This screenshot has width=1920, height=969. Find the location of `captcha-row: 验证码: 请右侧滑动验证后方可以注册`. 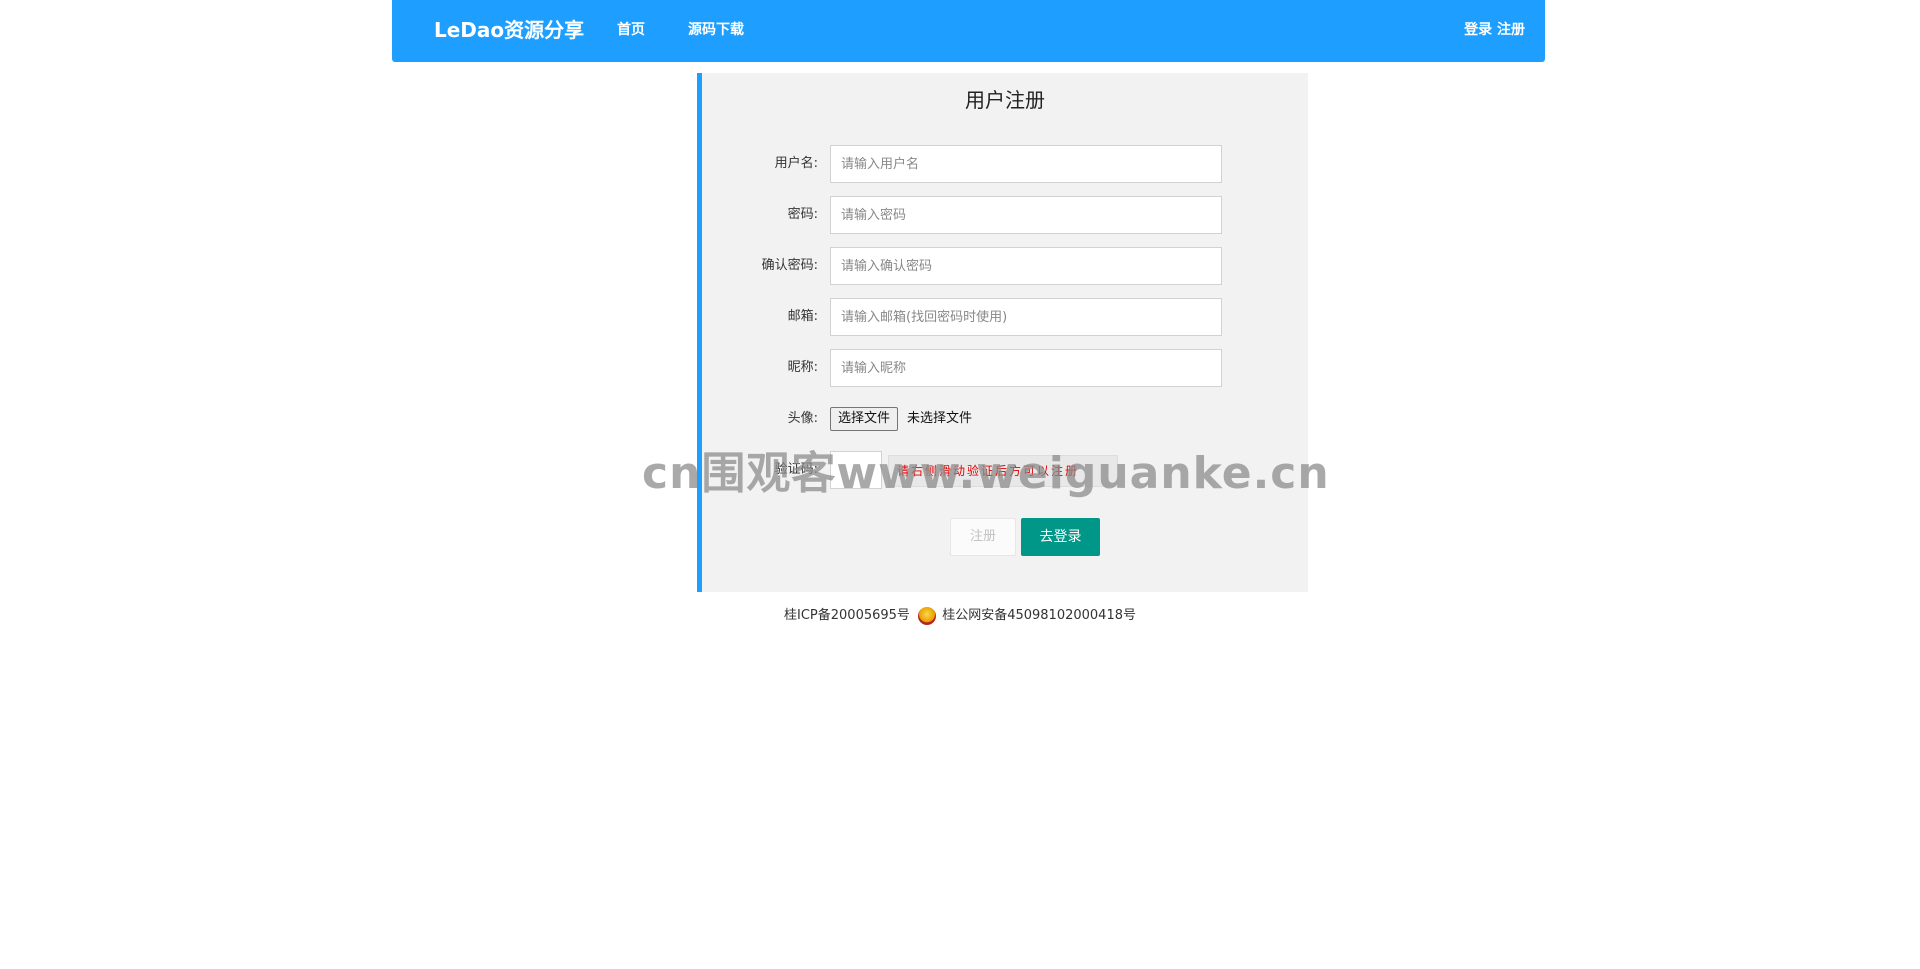

captcha-row: 验证码: 请右侧滑动验证后方可以注册 is located at coordinates (1007, 470).